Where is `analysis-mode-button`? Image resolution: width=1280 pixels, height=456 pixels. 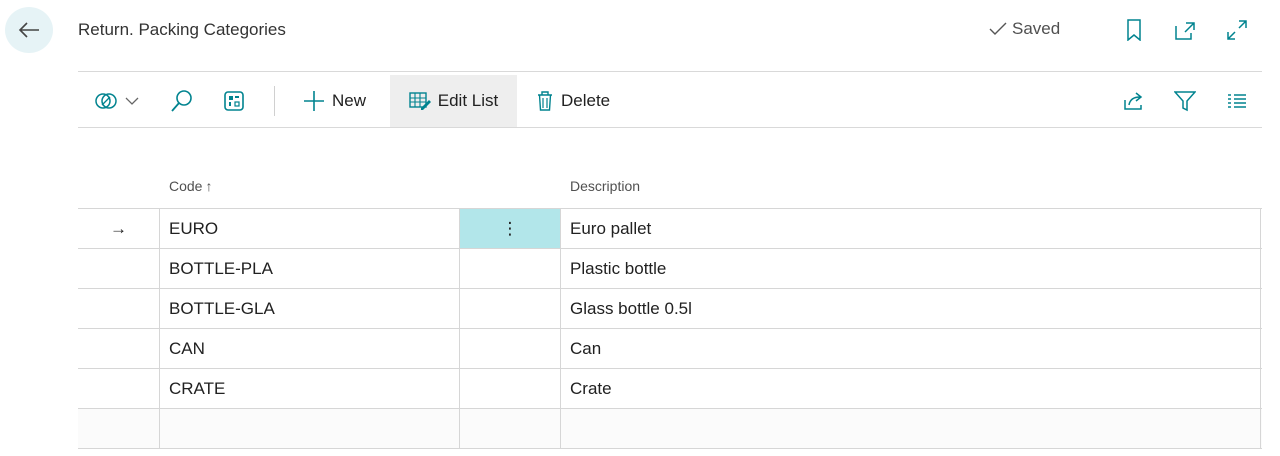 analysis-mode-button is located at coordinates (234, 101).